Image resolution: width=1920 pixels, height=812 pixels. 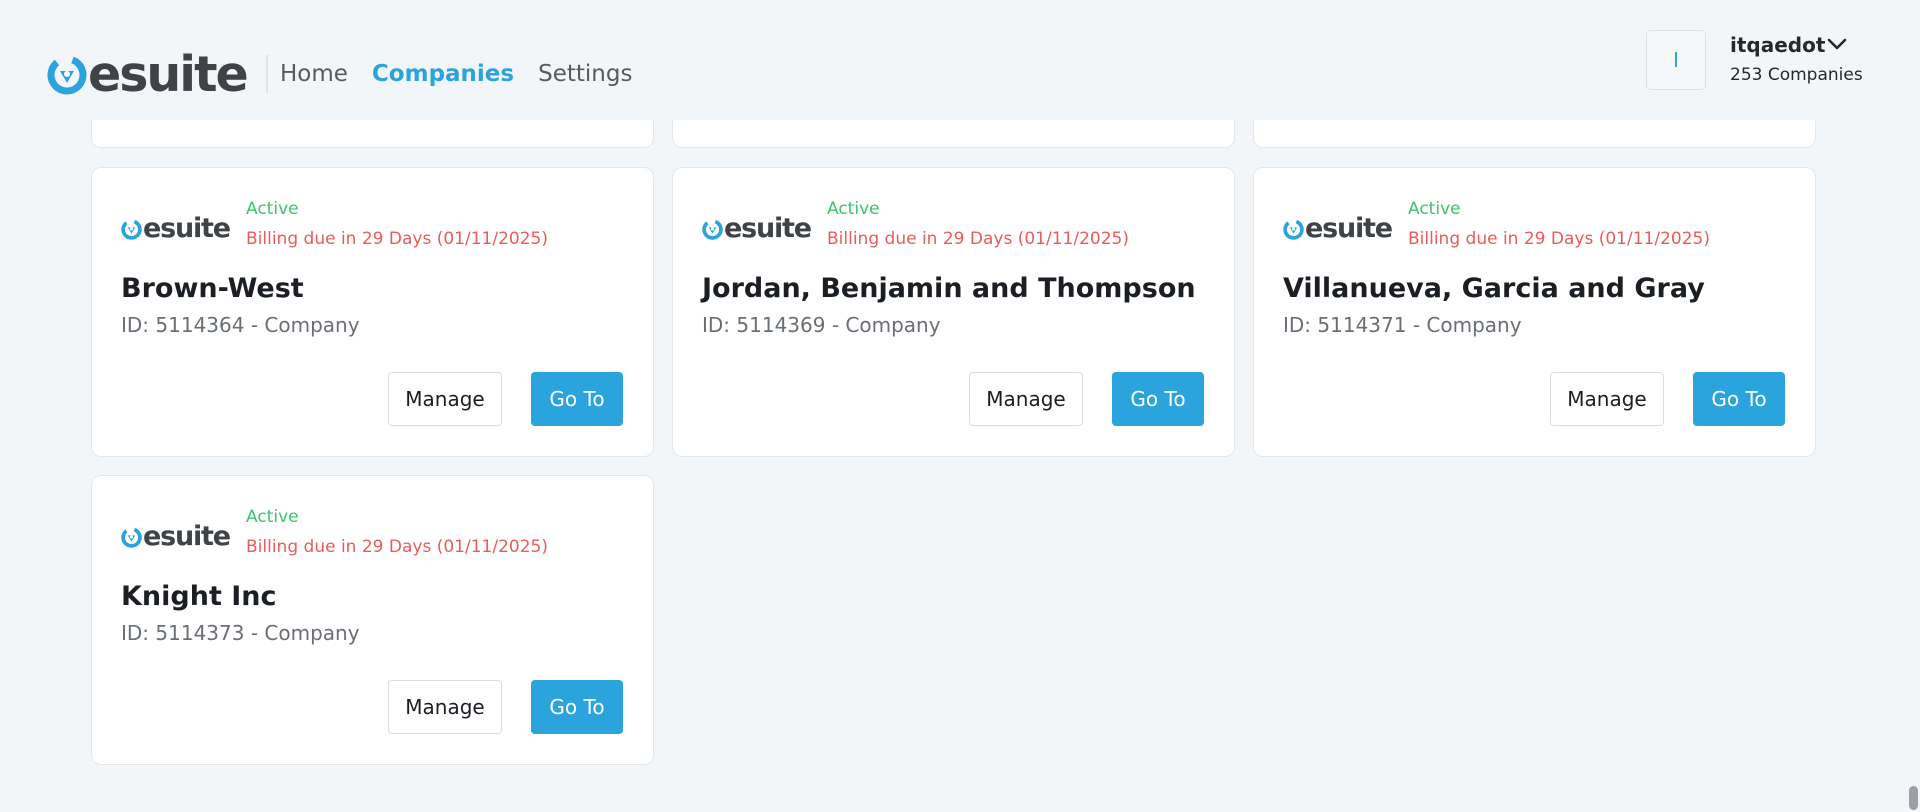 I want to click on header-divider, so click(x=267, y=74).